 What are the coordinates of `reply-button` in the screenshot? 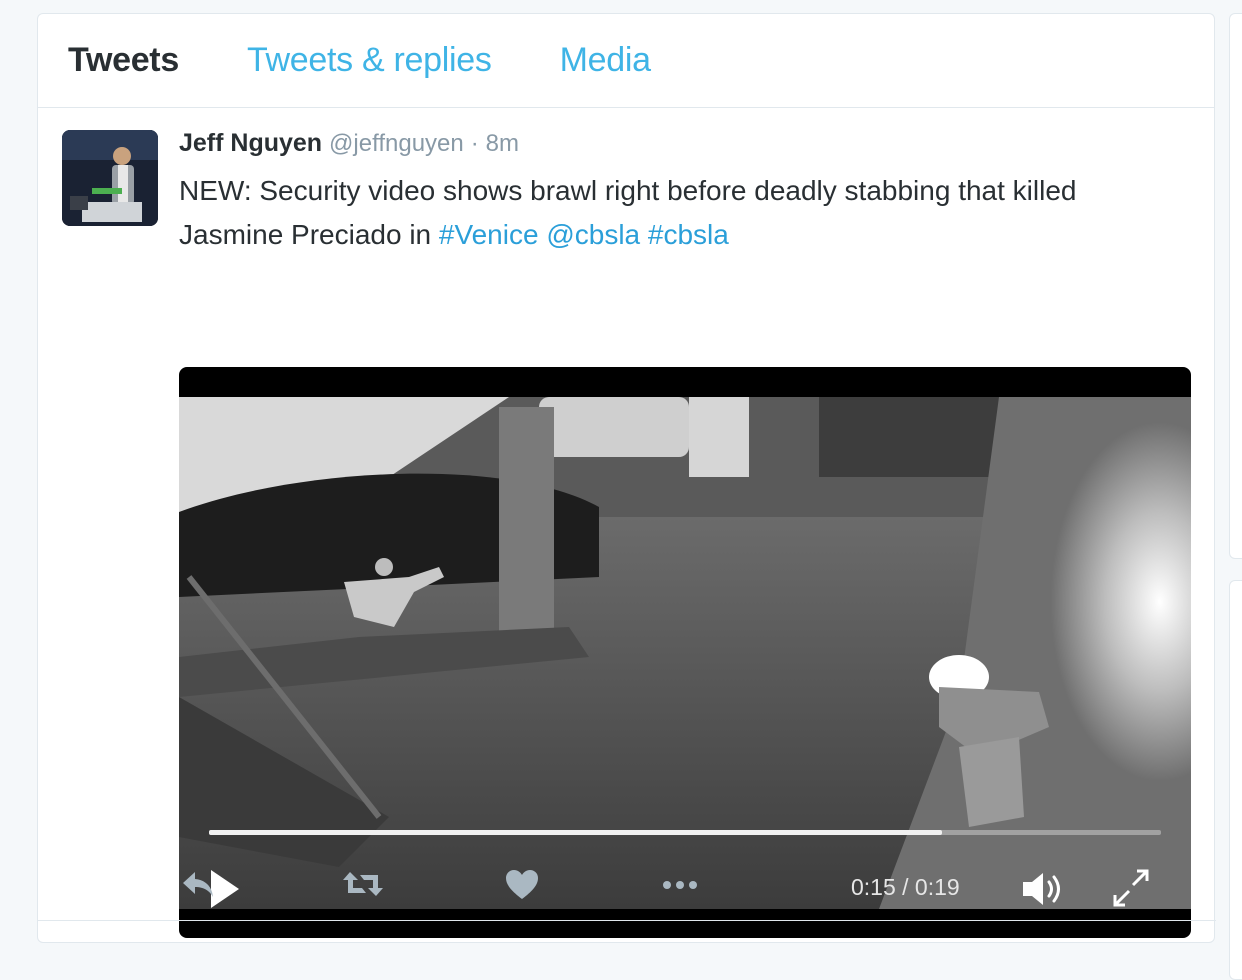 It's located at (199, 884).